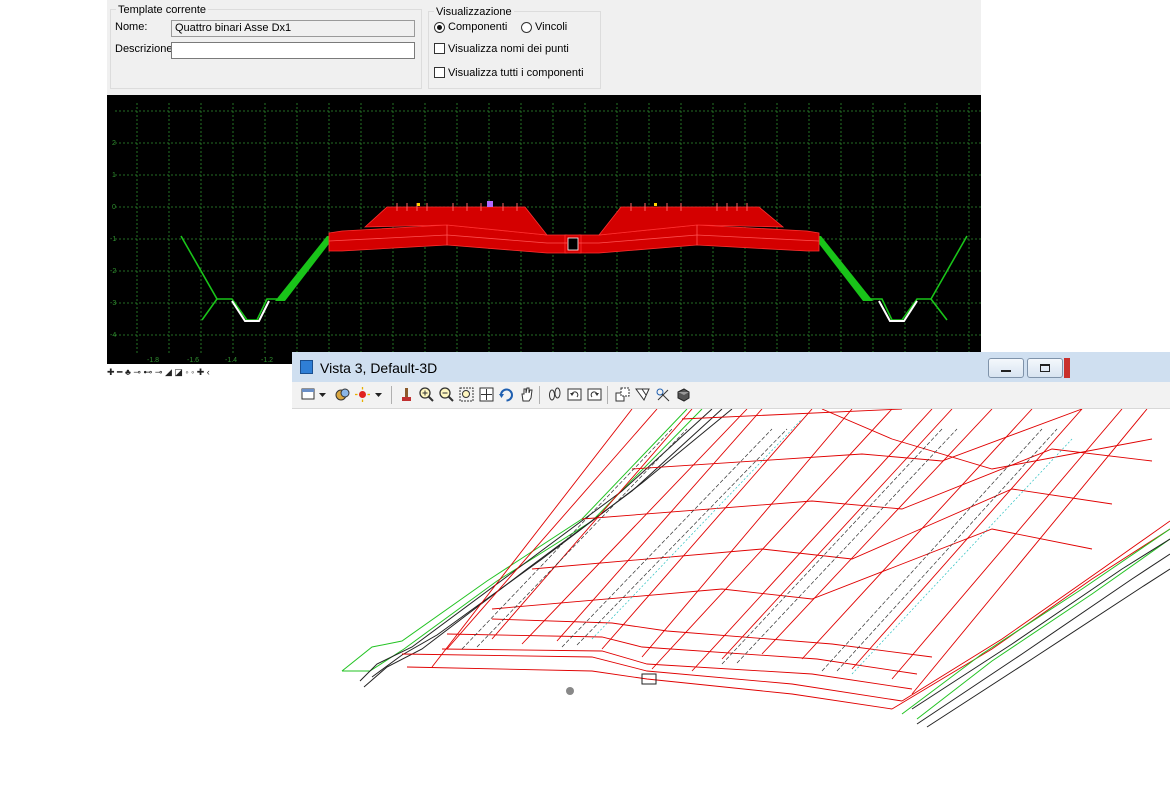 This screenshot has height=803, width=1170. Describe the element at coordinates (231, 360) in the screenshot. I see `x-tick: -1.4` at that location.